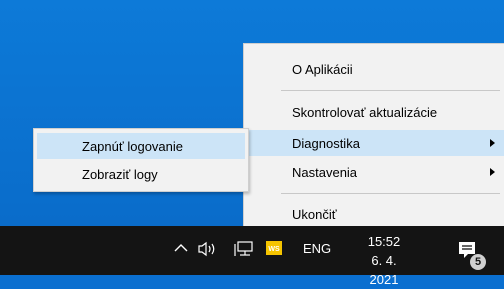  Describe the element at coordinates (317, 248) in the screenshot. I see `language-indicator: ENG` at that location.